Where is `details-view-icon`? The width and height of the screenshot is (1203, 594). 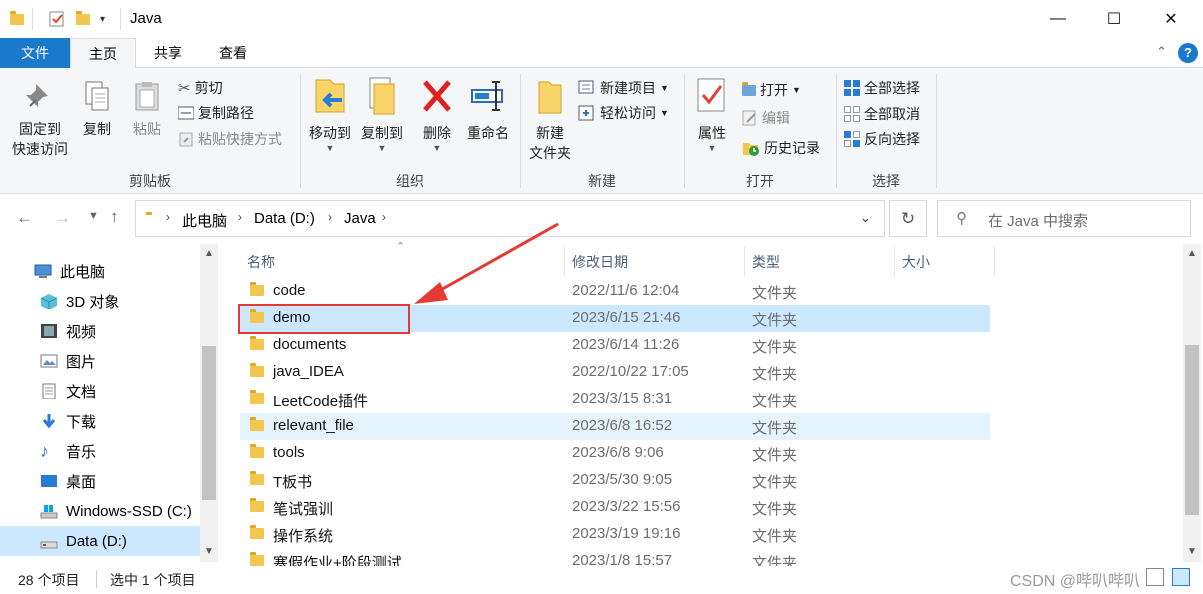 details-view-icon is located at coordinates (1155, 577).